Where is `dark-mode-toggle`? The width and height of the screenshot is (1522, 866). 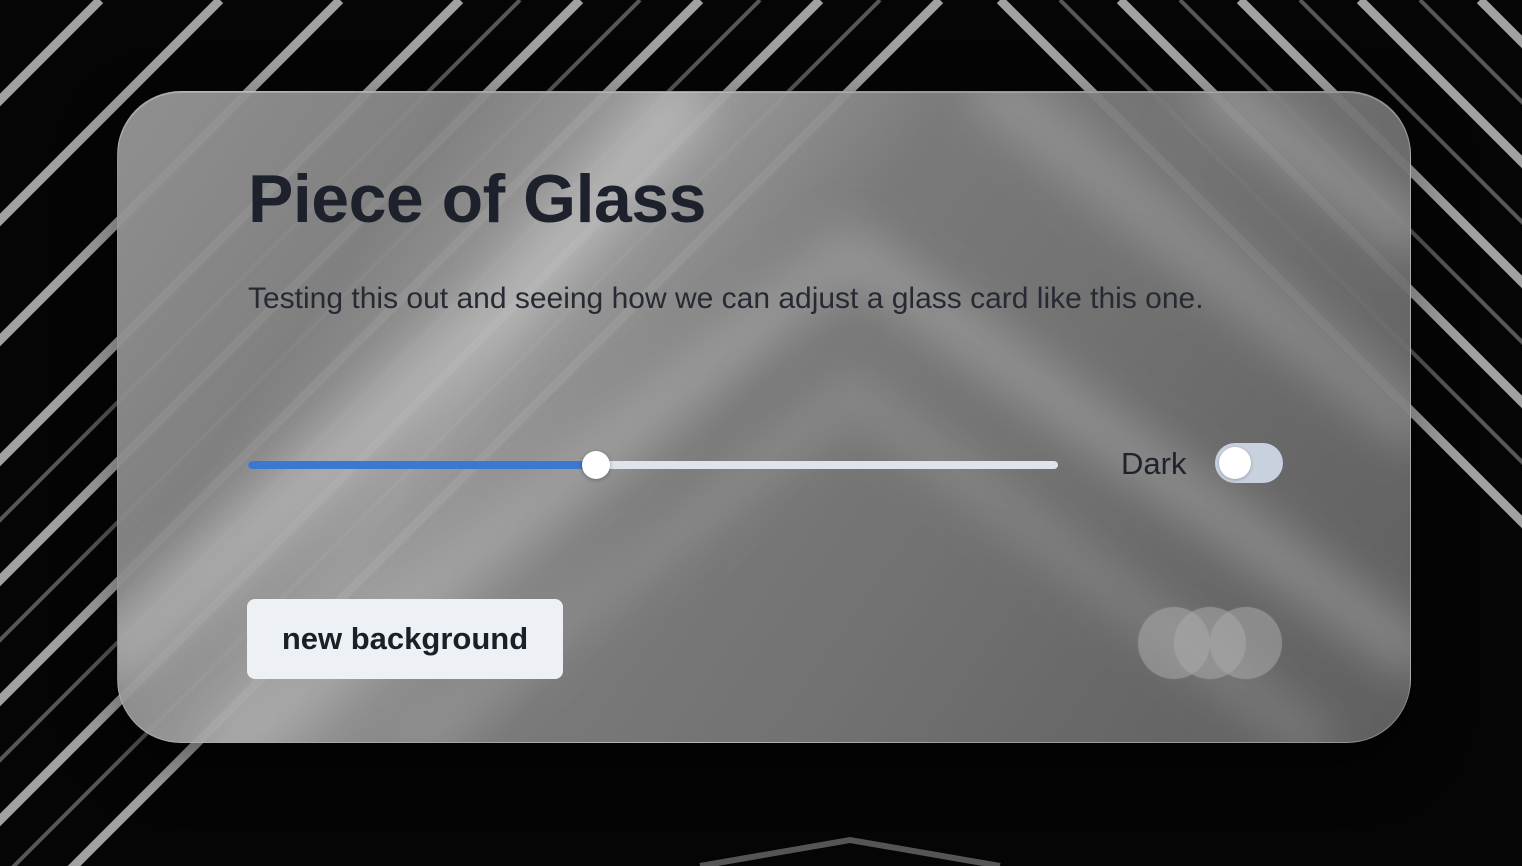
dark-mode-toggle is located at coordinates (1249, 463).